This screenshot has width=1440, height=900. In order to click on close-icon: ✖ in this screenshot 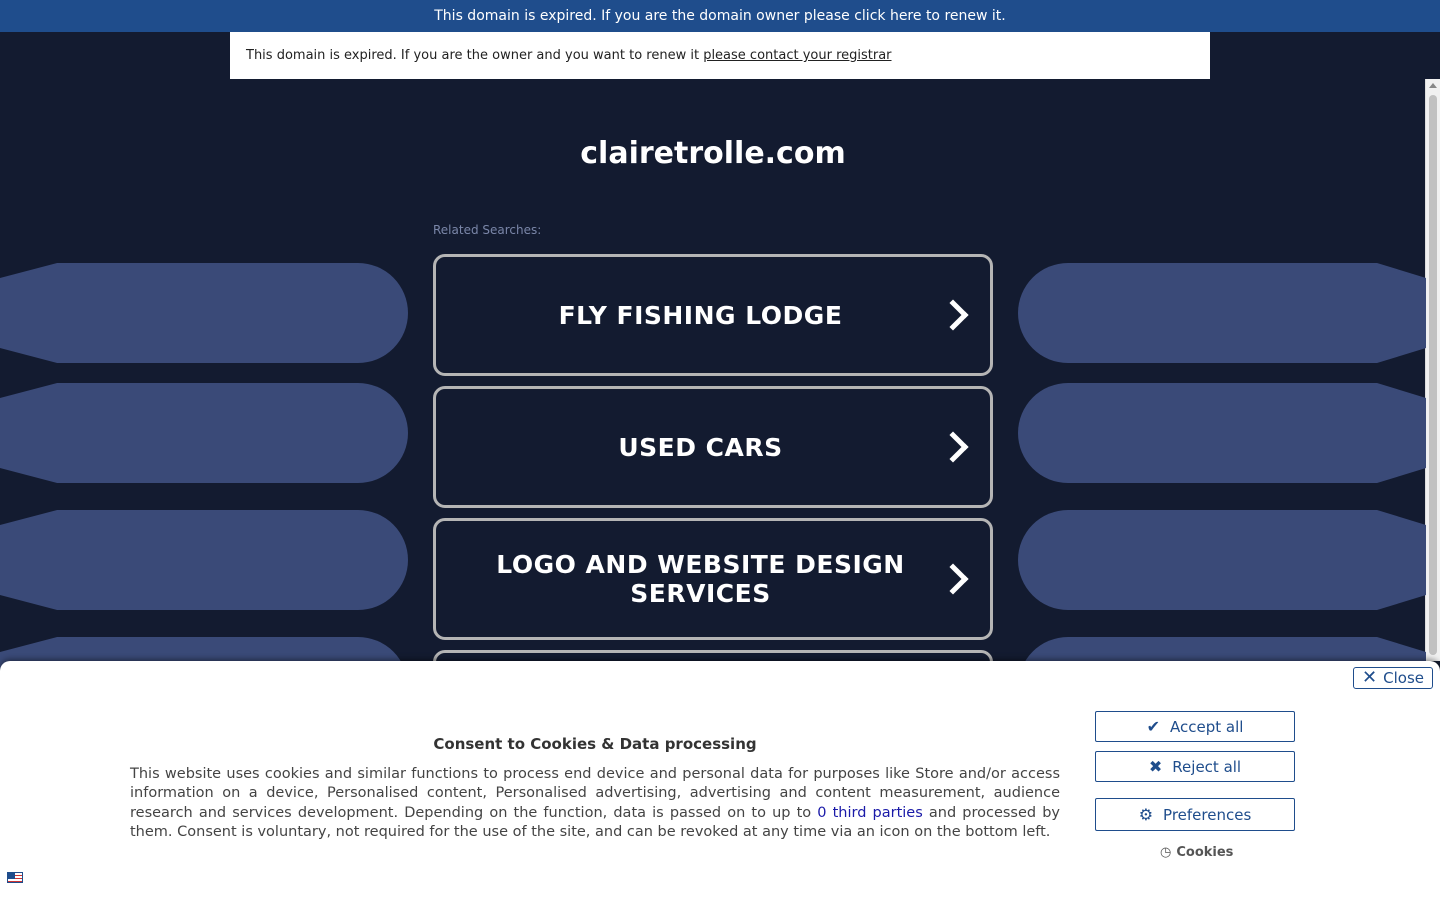, I will do `click(1155, 766)`.